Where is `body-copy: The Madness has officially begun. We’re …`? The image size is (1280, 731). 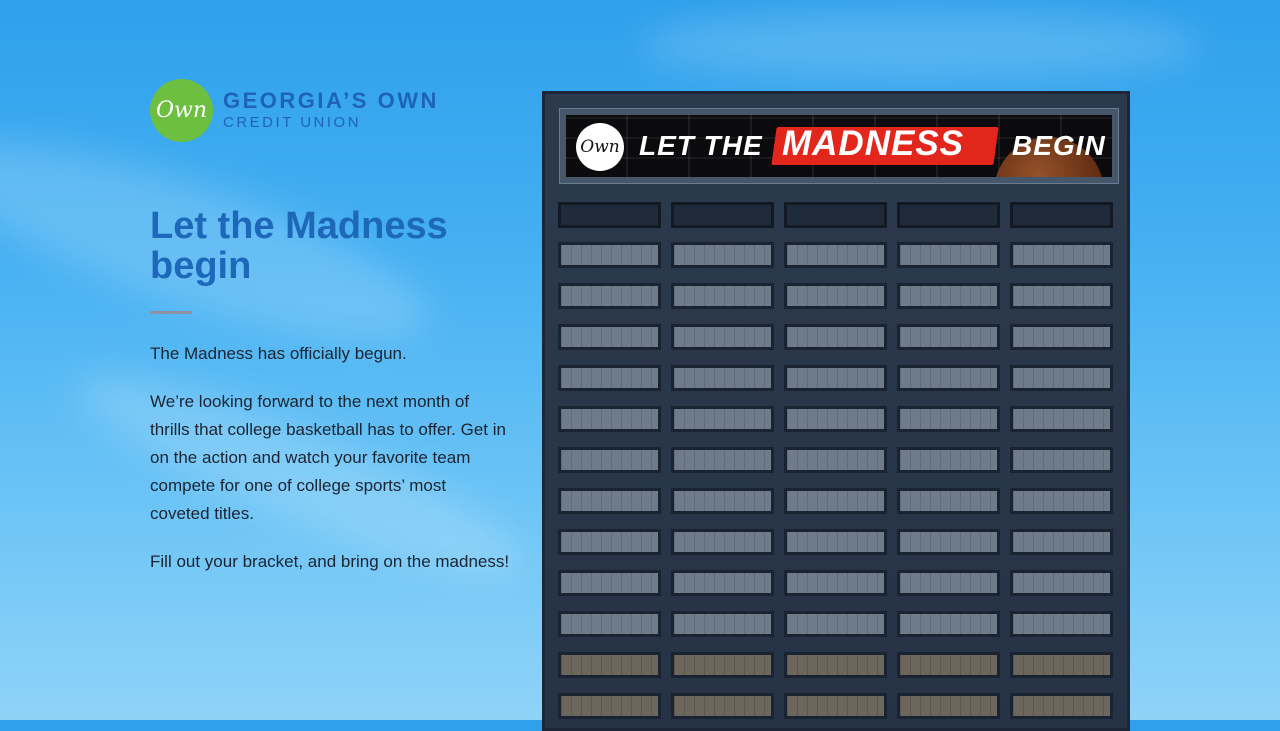 body-copy: The Madness has officially begun. We’re … is located at coordinates (330, 468).